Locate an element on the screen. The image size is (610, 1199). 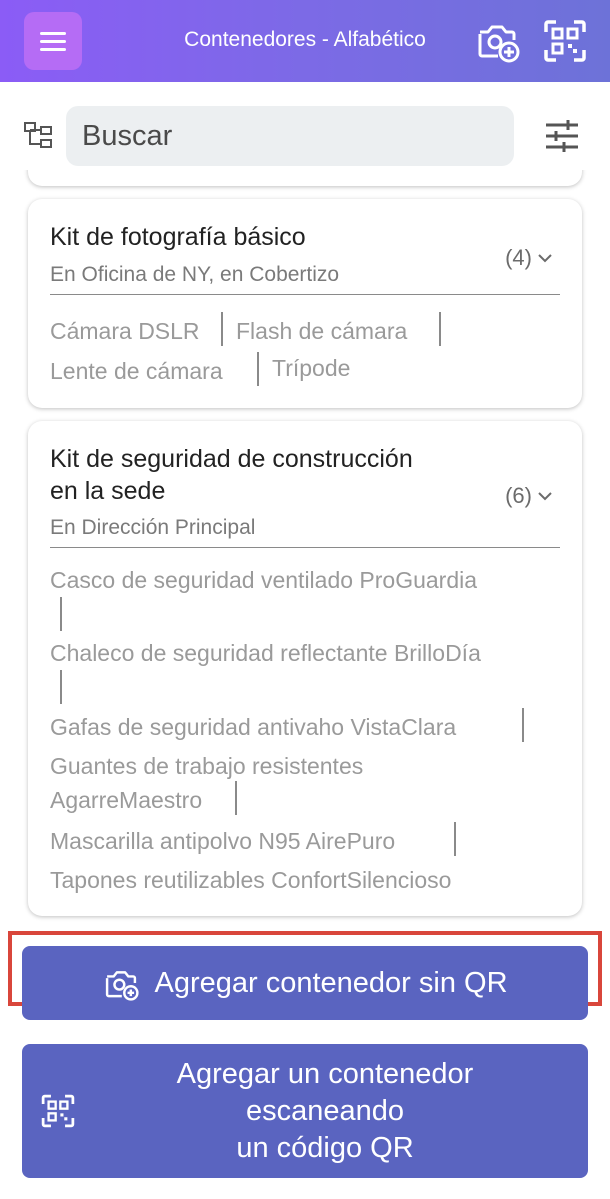
item-name: Gafas de seguridad antivaho VistaClara is located at coordinates (253, 727).